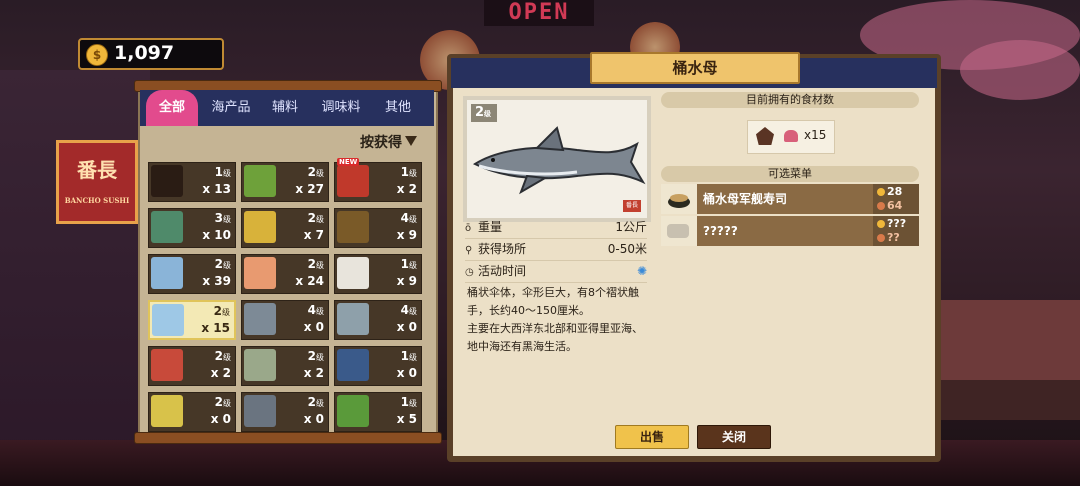 This screenshot has height=486, width=1080. I want to click on inventory-item: 2级 x 39, so click(192, 274).